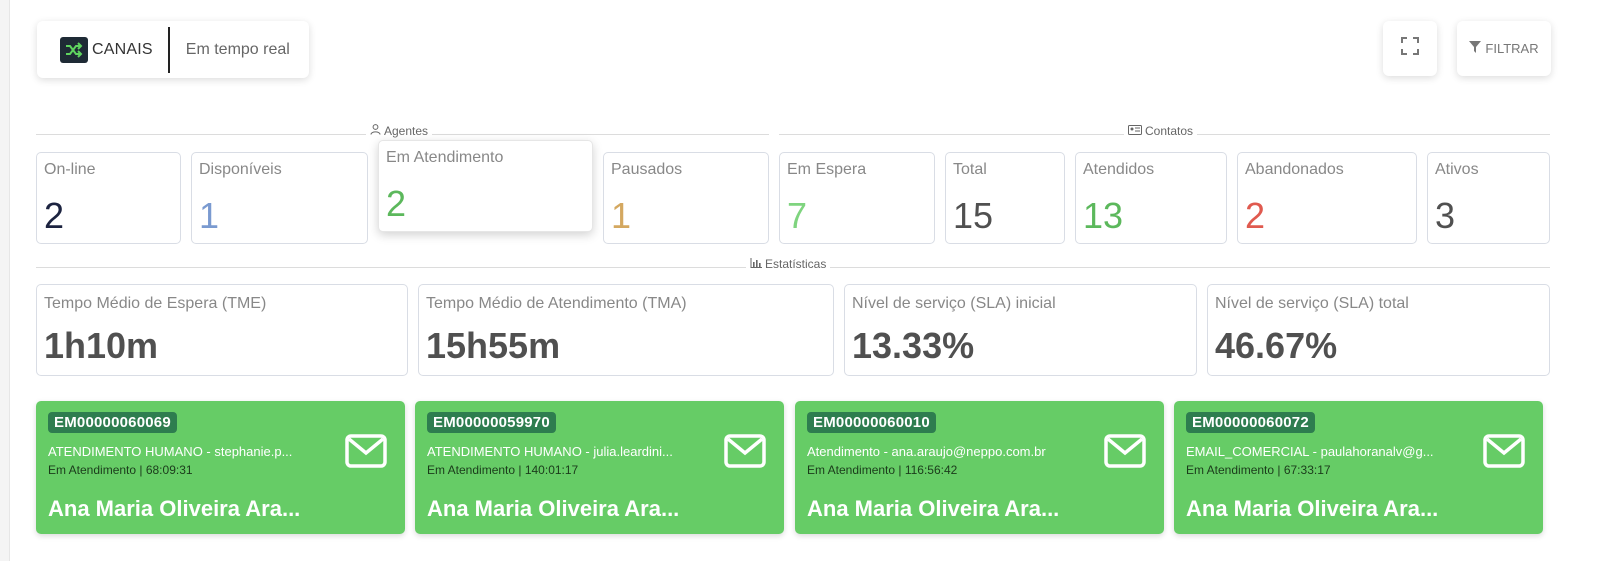 Image resolution: width=1600 pixels, height=561 pixels. What do you see at coordinates (1445, 215) in the screenshot?
I see `card-value: 3` at bounding box center [1445, 215].